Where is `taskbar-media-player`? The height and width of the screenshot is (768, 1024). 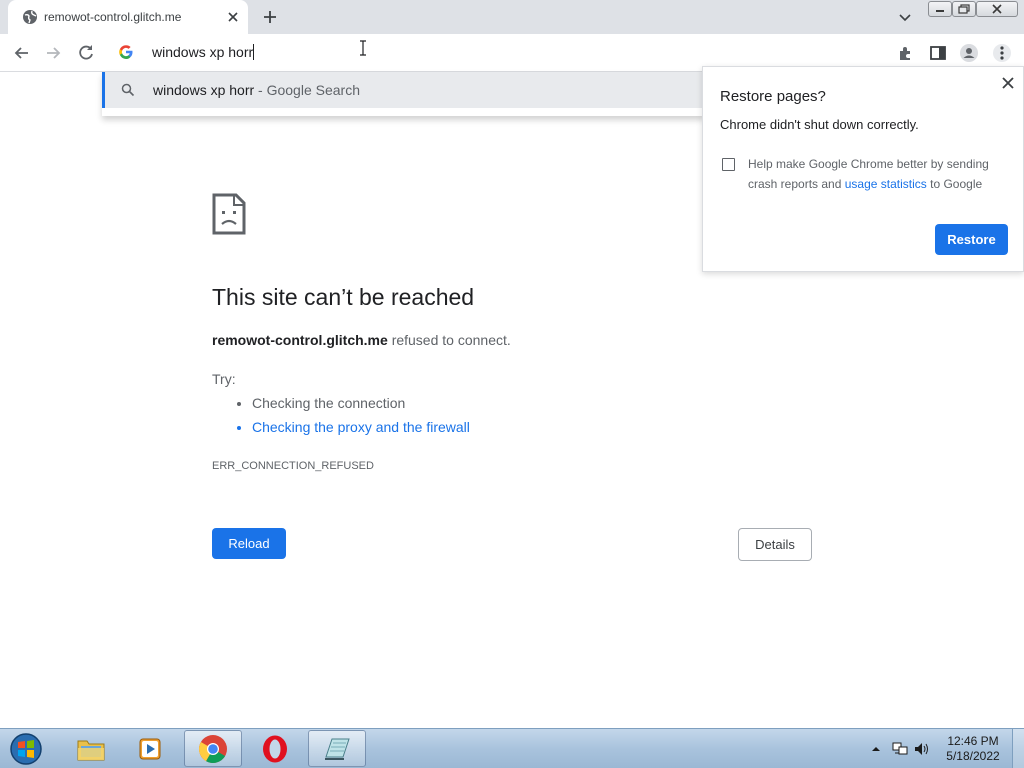
taskbar-media-player is located at coordinates (150, 748).